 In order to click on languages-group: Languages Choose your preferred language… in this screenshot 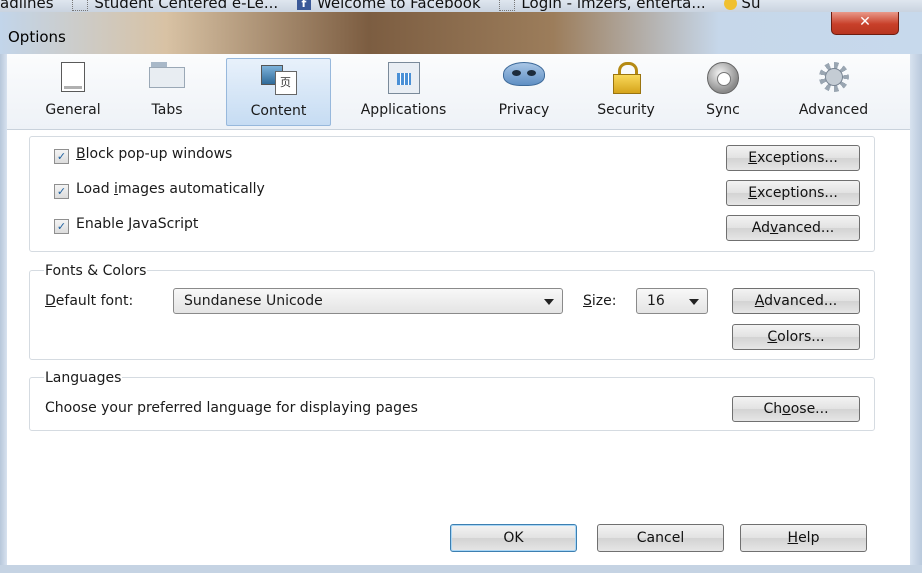, I will do `click(452, 400)`.